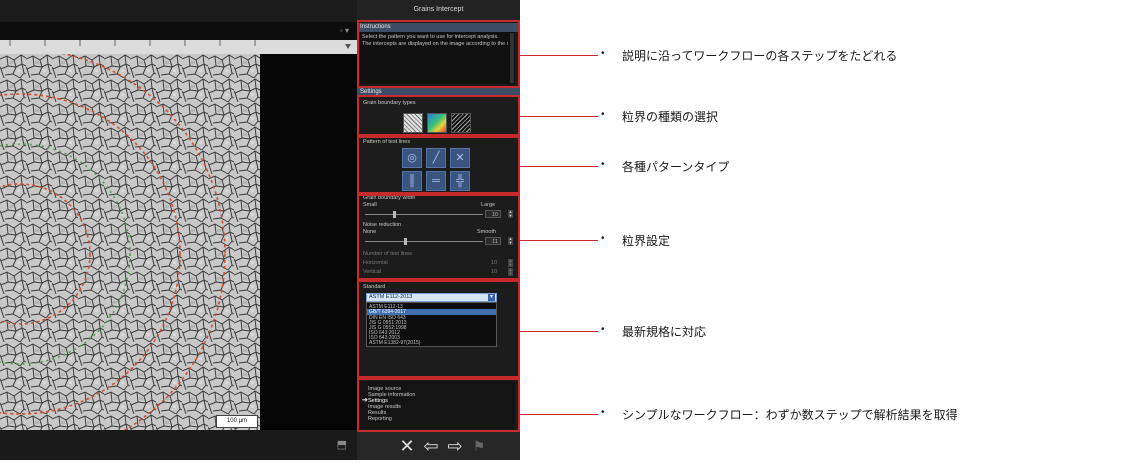 The height and width of the screenshot is (468, 1140). I want to click on panel-title: Grains Intercept, so click(438, 10).